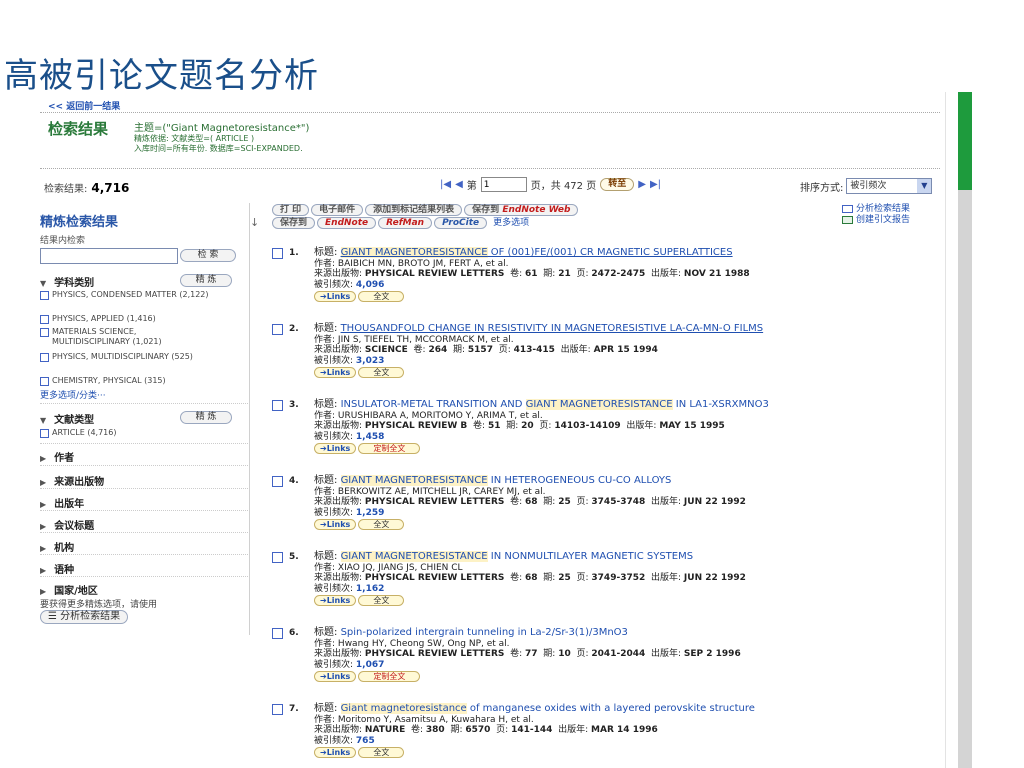 The height and width of the screenshot is (768, 1024). Describe the element at coordinates (655, 184) in the screenshot. I see `last-page-icon: ▶|` at that location.